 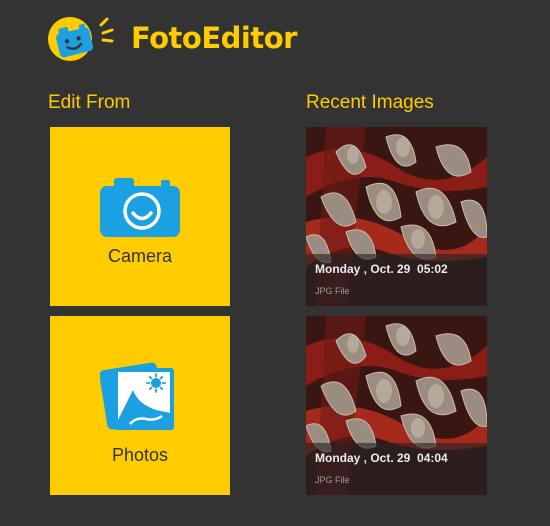 I want to click on recent-image-2: Monday , Oct. 29 04:04 JPG File, so click(x=396, y=405).